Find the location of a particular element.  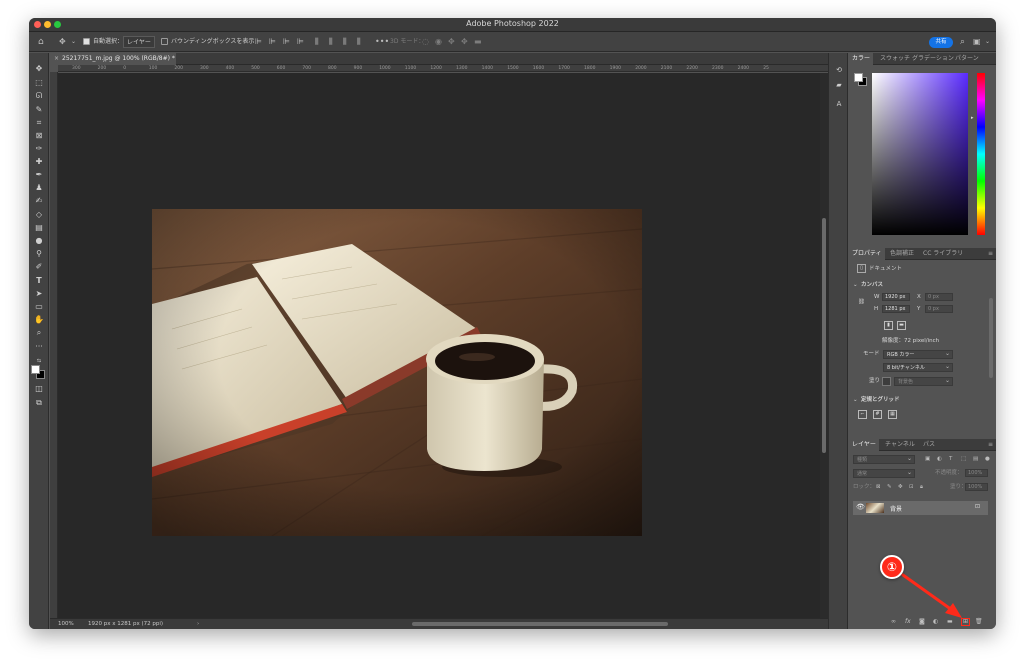

annotation-arrow is located at coordinates (931, 595).